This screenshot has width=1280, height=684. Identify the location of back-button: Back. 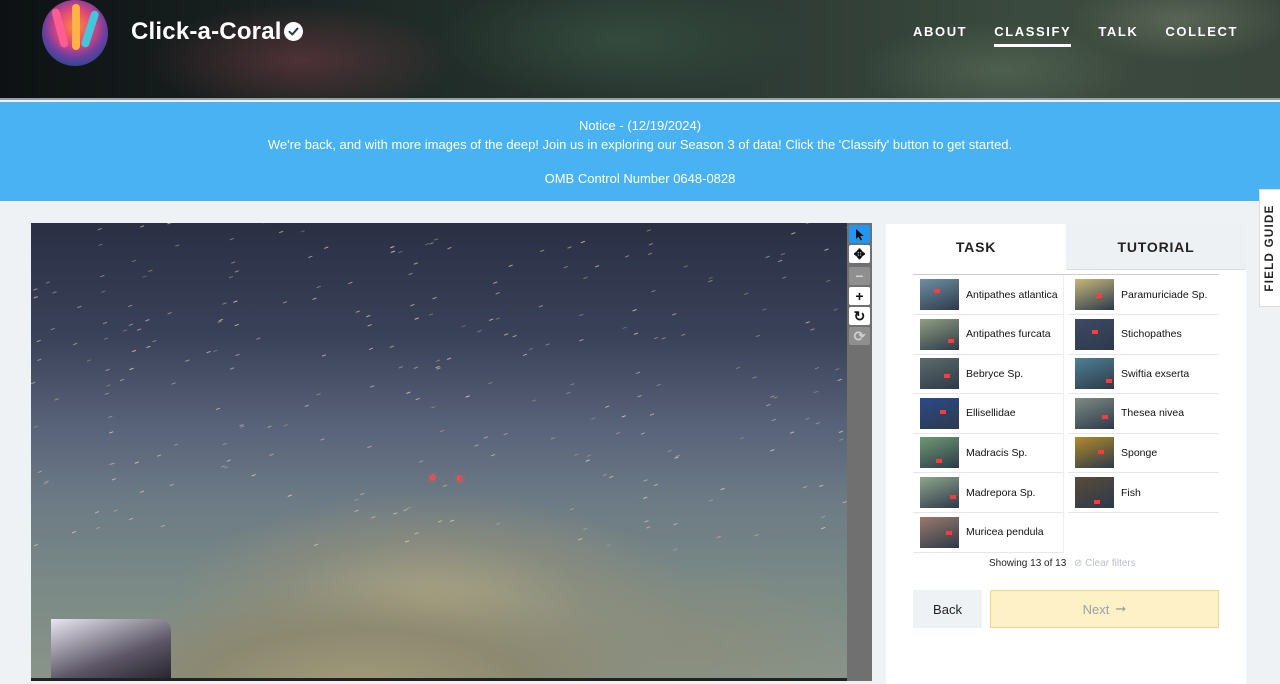
(947, 609).